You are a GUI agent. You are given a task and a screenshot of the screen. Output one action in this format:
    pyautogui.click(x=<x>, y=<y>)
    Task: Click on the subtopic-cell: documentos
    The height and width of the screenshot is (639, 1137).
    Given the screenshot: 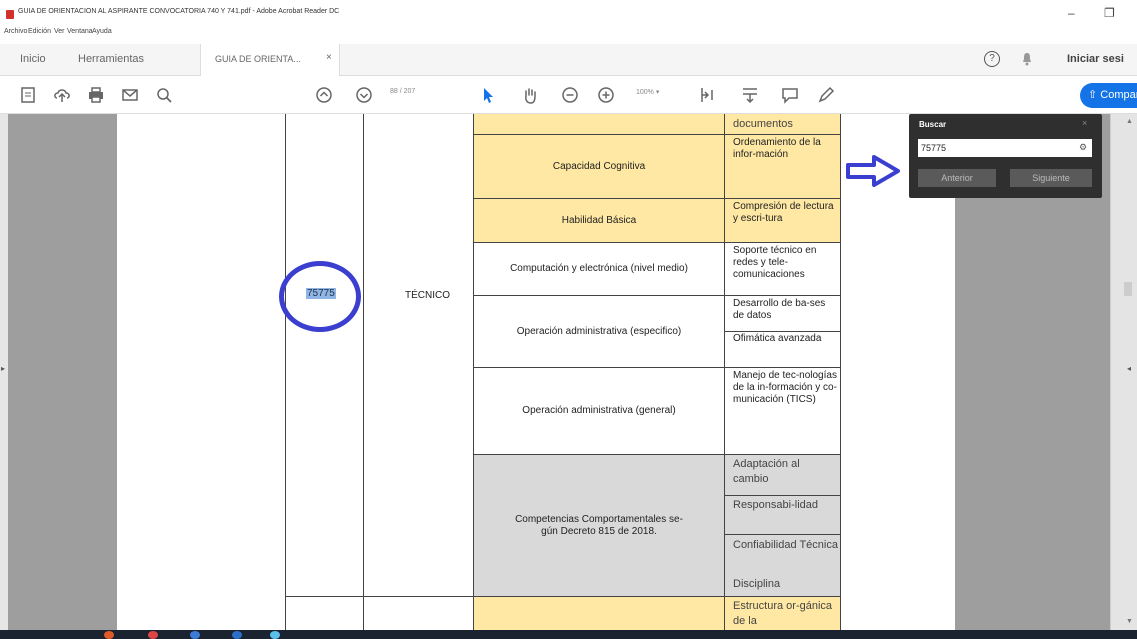 What is the action you would take?
    pyautogui.click(x=763, y=124)
    